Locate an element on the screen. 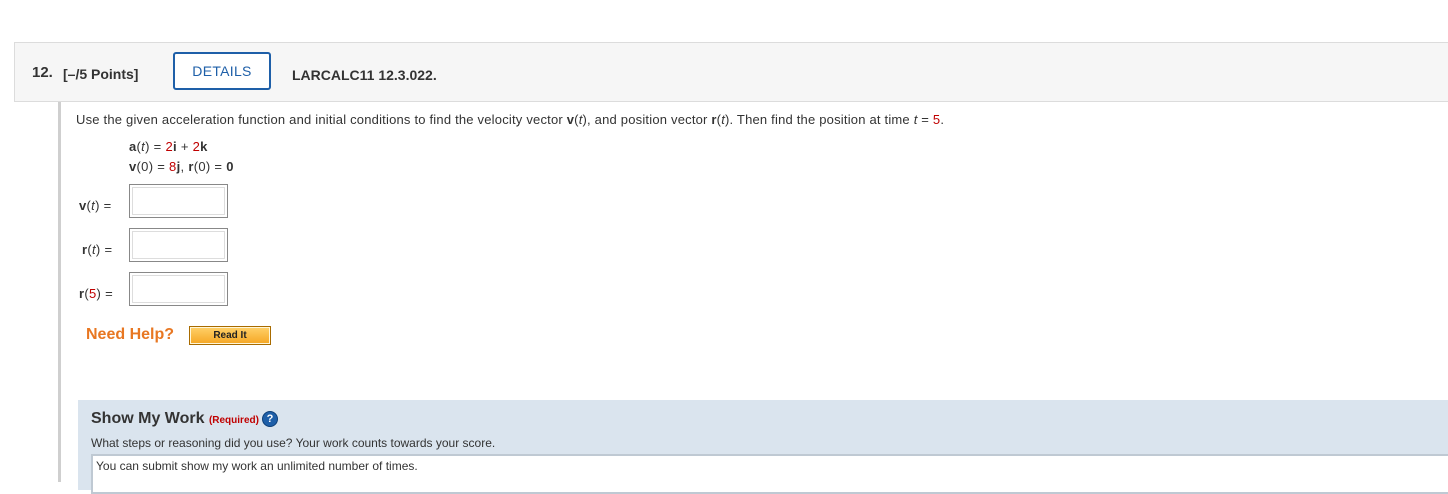 This screenshot has width=1448, height=494. velocity-input is located at coordinates (178, 201).